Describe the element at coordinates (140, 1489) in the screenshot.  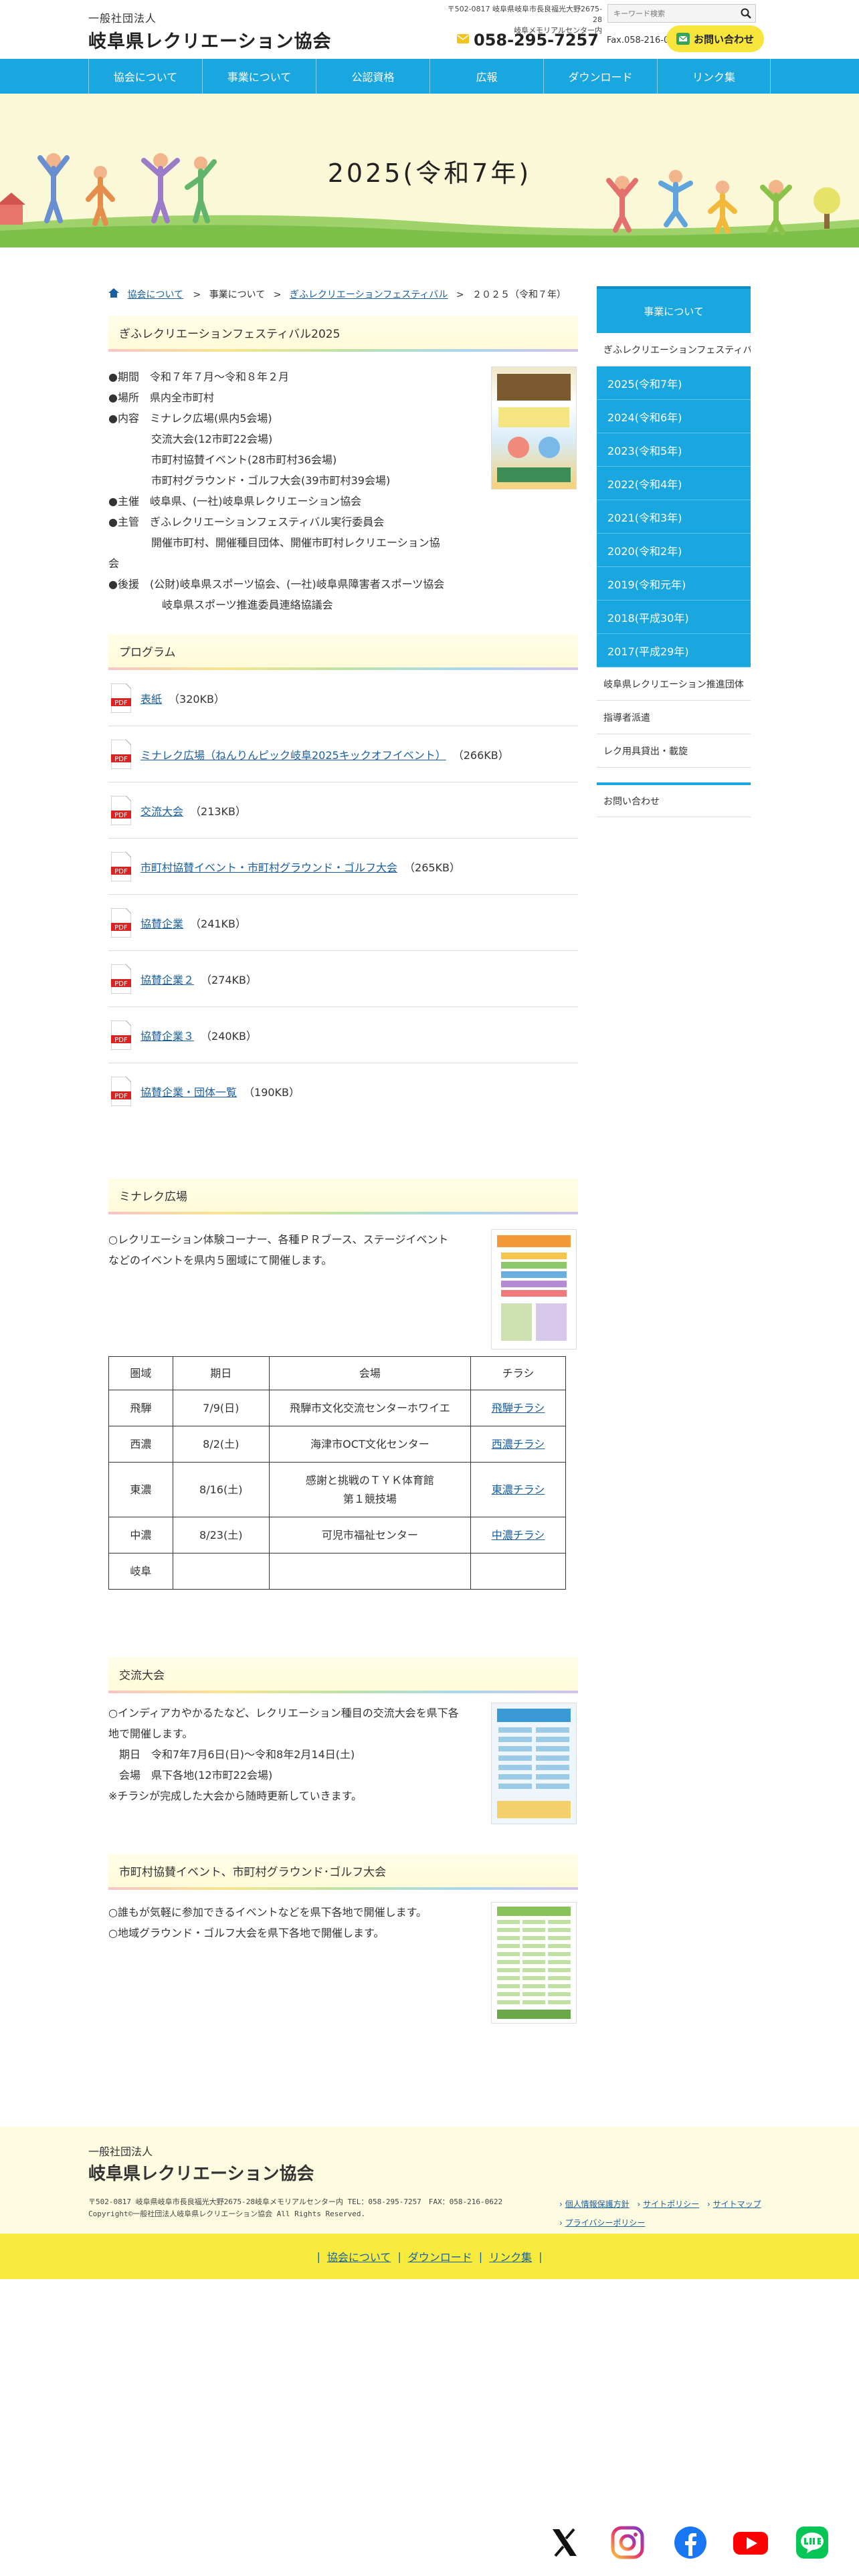
I see `table-cell: 東濃` at that location.